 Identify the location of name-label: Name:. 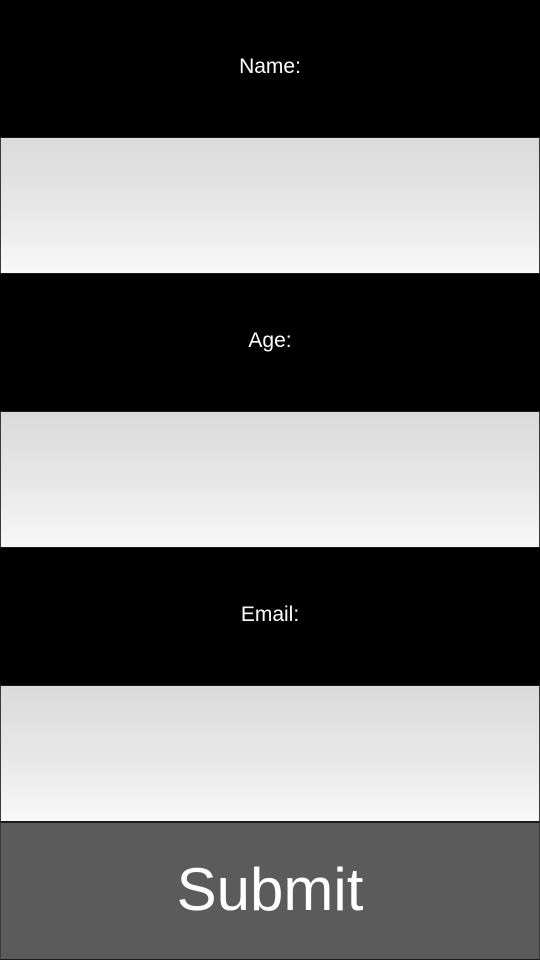
(270, 68).